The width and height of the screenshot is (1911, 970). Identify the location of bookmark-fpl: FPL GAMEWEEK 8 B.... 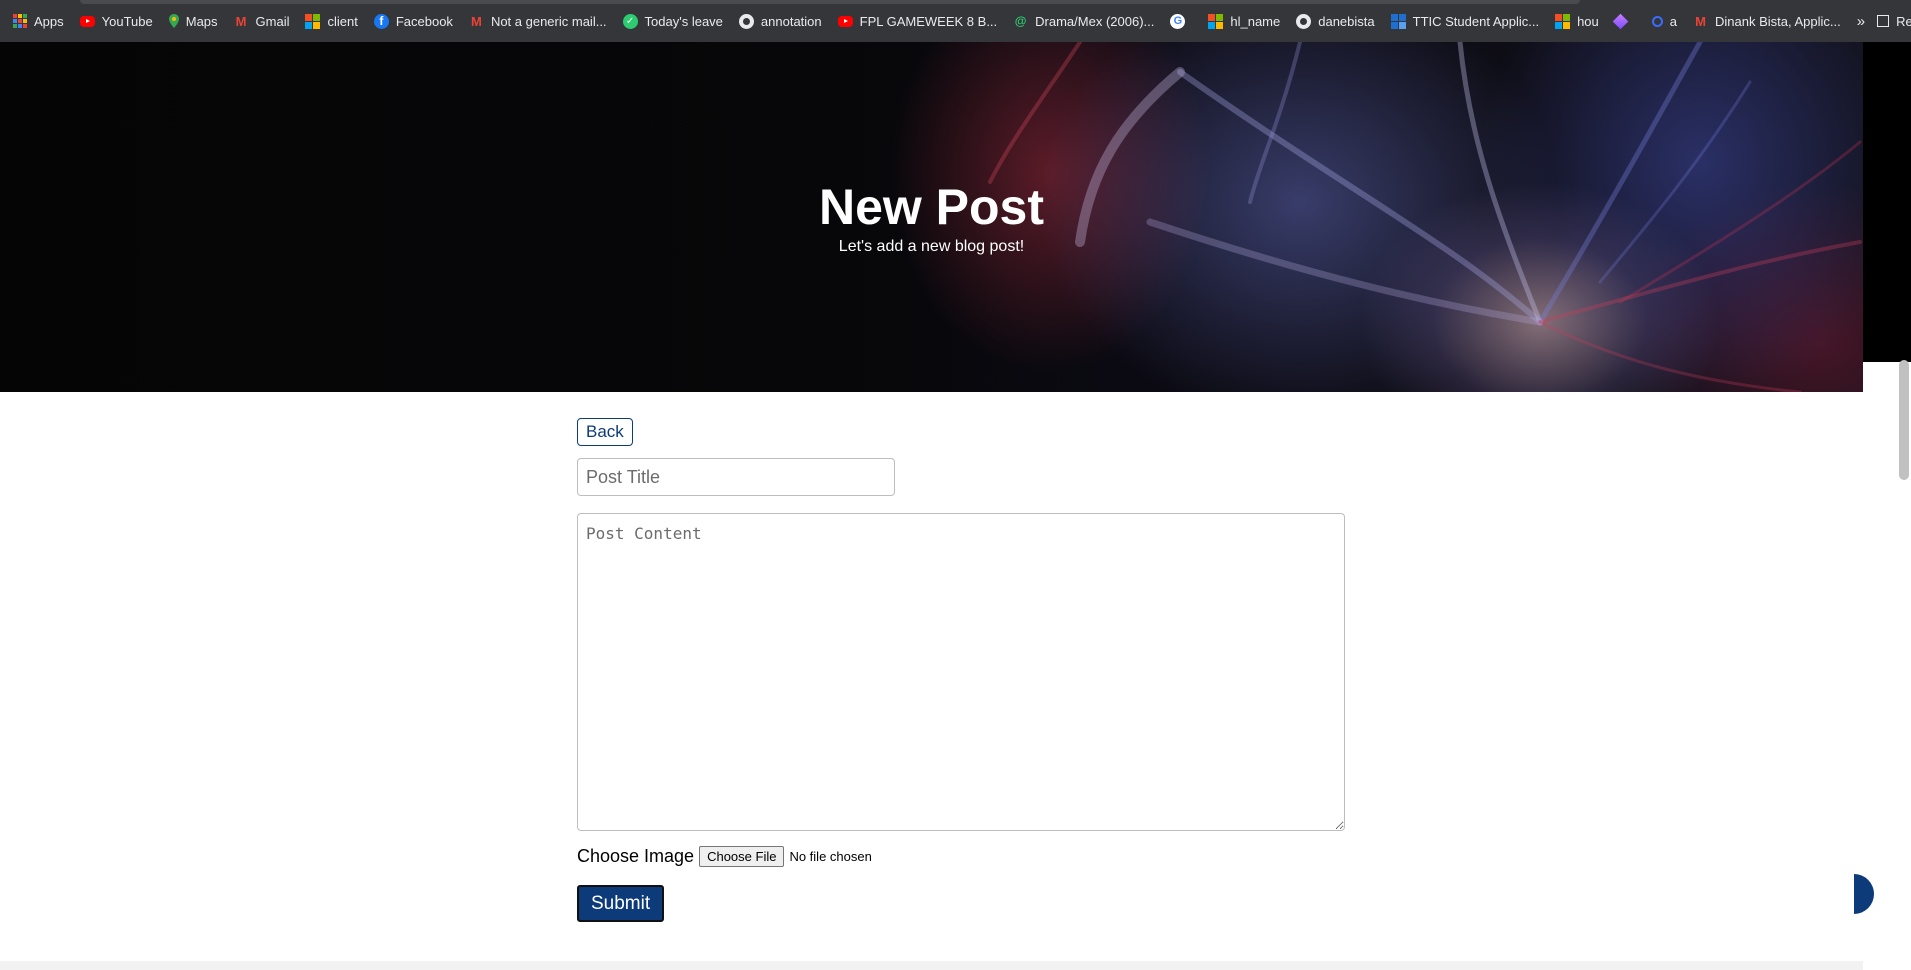
(917, 21).